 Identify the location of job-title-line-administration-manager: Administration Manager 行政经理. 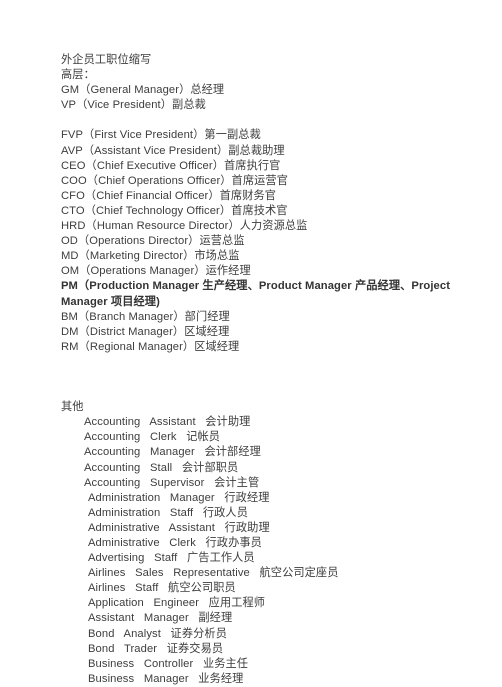
(179, 497).